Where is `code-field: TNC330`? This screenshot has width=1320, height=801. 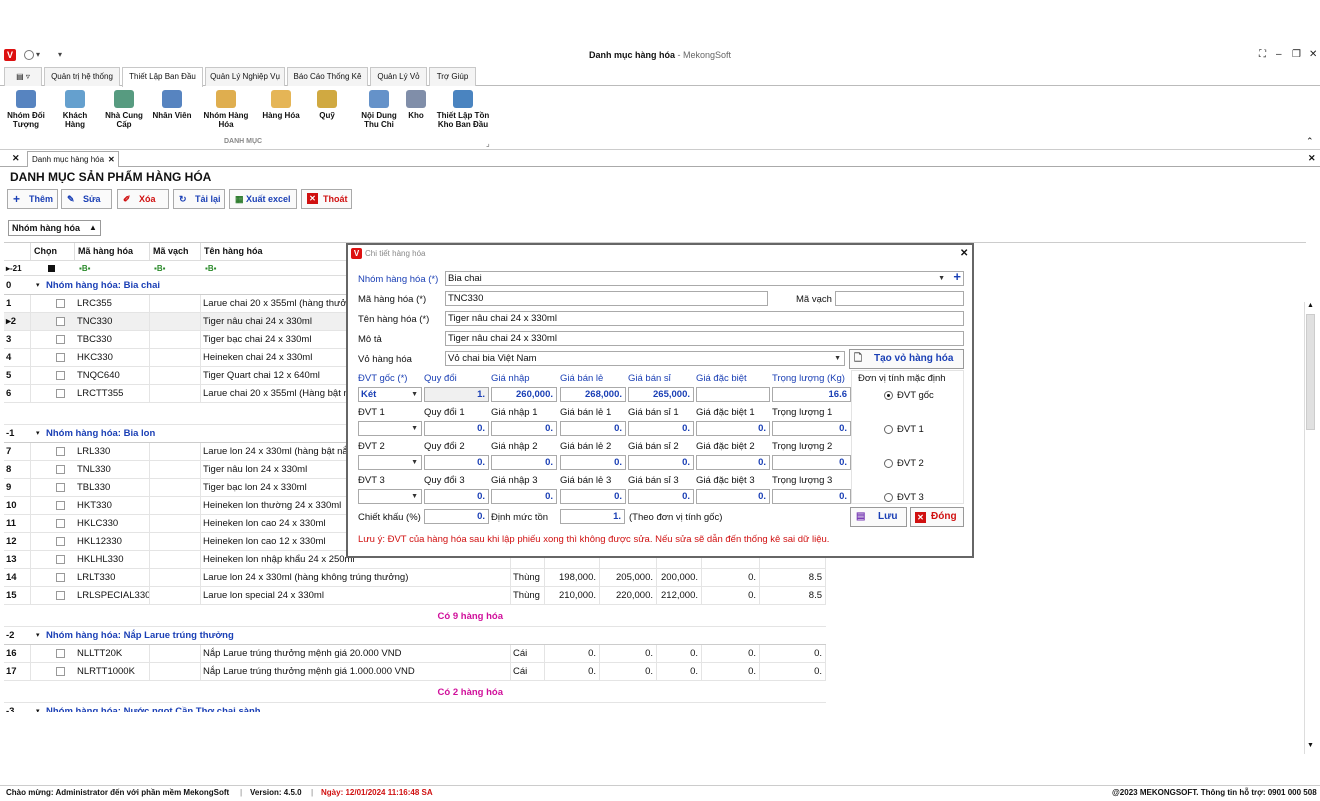
code-field: TNC330 is located at coordinates (606, 298).